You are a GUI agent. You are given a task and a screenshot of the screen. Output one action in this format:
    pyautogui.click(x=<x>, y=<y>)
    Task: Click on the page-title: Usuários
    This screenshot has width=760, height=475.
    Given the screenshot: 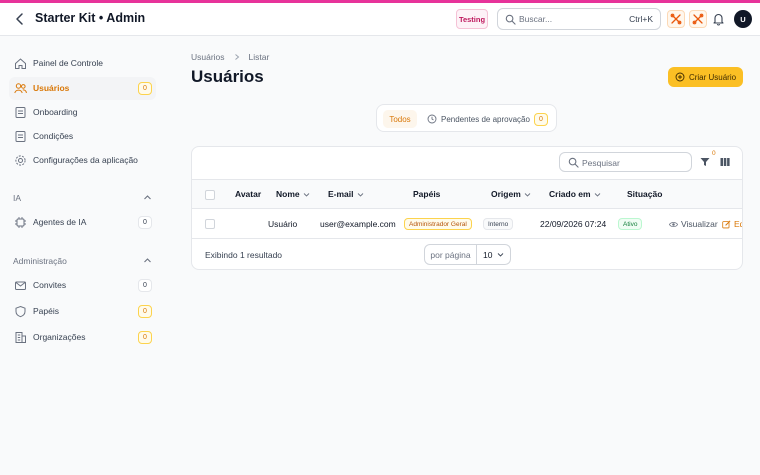 What is the action you would take?
    pyautogui.click(x=227, y=76)
    